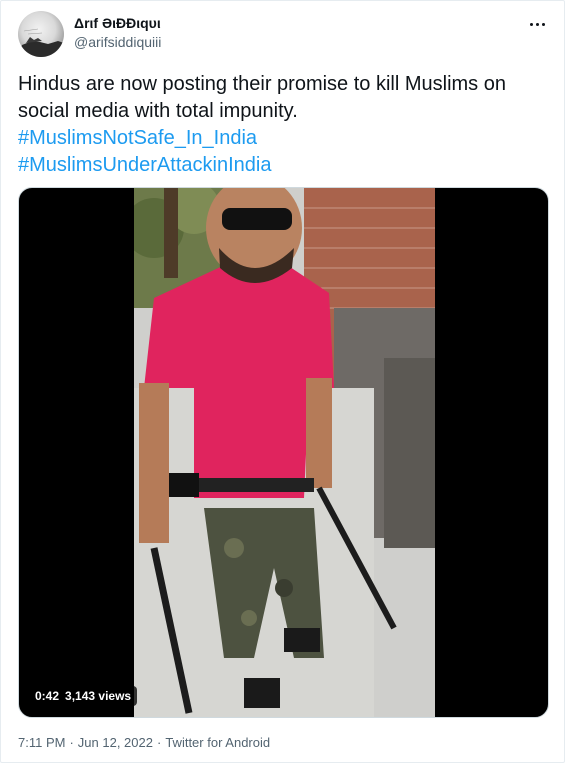 The image size is (565, 763). Describe the element at coordinates (218, 742) in the screenshot. I see `tweet-source: Twitter for Android` at that location.